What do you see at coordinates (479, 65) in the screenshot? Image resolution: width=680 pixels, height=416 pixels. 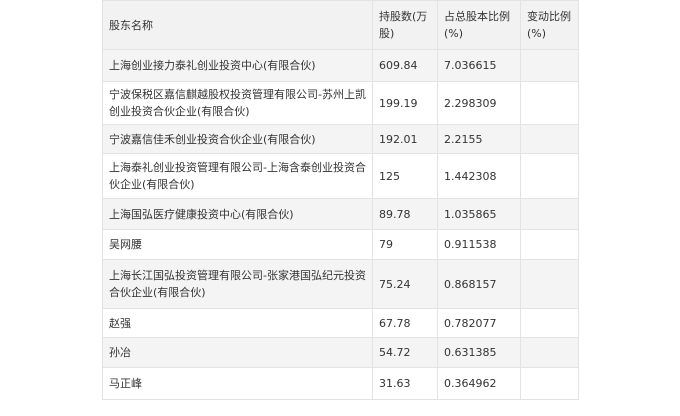 I see `cell-share-ratio: 7.036615` at bounding box center [479, 65].